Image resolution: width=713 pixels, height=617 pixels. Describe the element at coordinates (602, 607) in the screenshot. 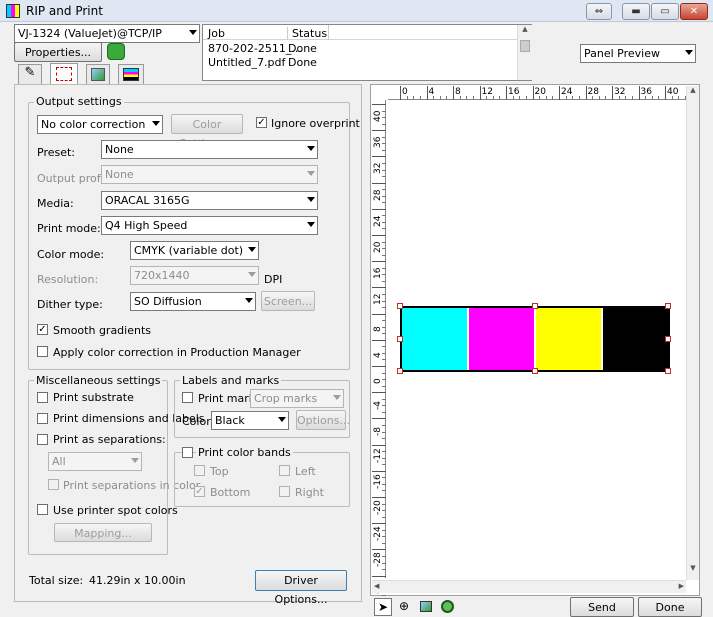

I see `send-button: Send` at that location.